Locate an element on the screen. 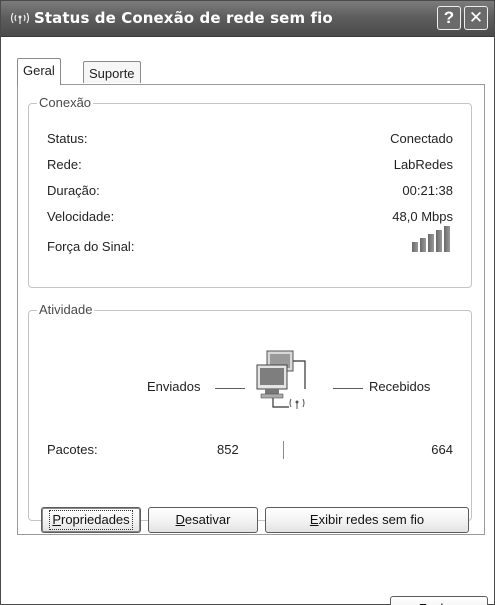  signal-strength-icon is located at coordinates (432, 239).